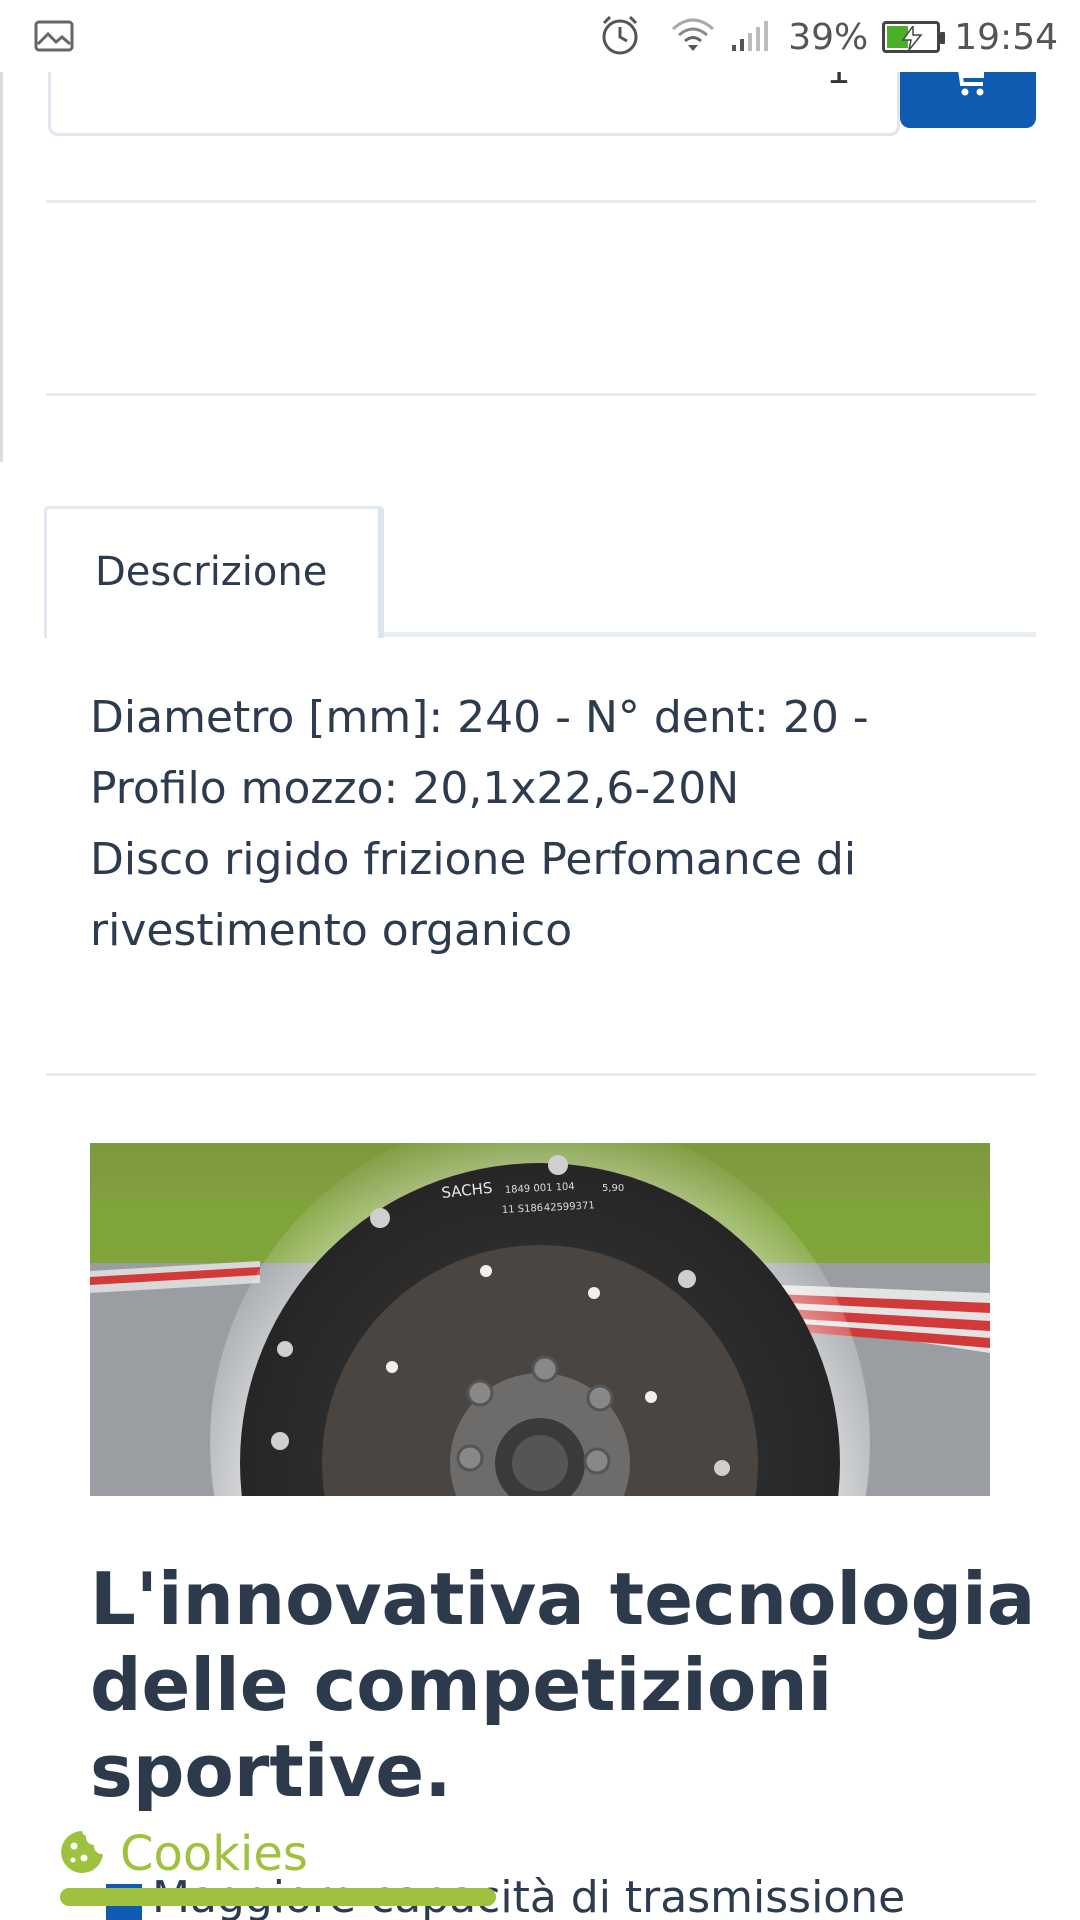  I want to click on description-line: Profilo mozzo: 20,1x22,6-20N, so click(415, 788).